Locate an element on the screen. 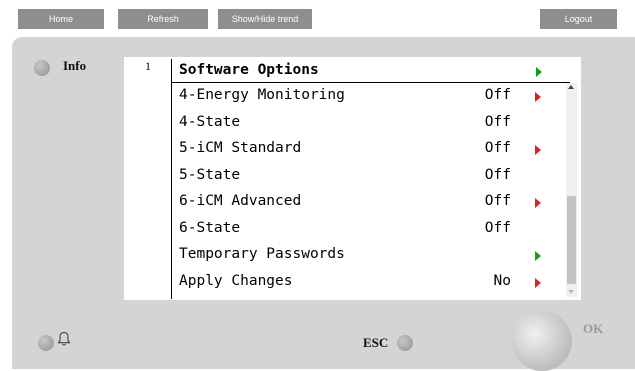  info-label: Info is located at coordinates (75, 65).